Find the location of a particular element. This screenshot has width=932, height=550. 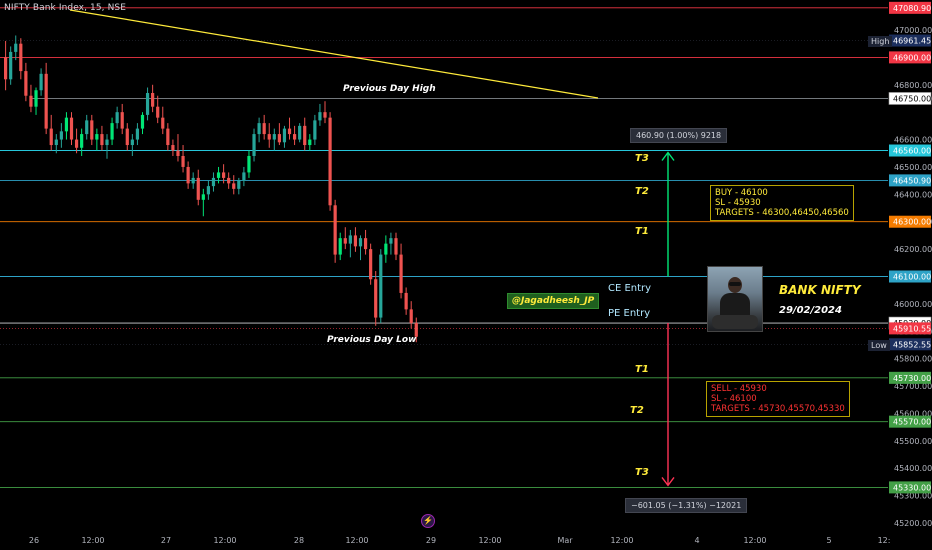

previous-day-high-label: Previous Day High is located at coordinates (389, 89).